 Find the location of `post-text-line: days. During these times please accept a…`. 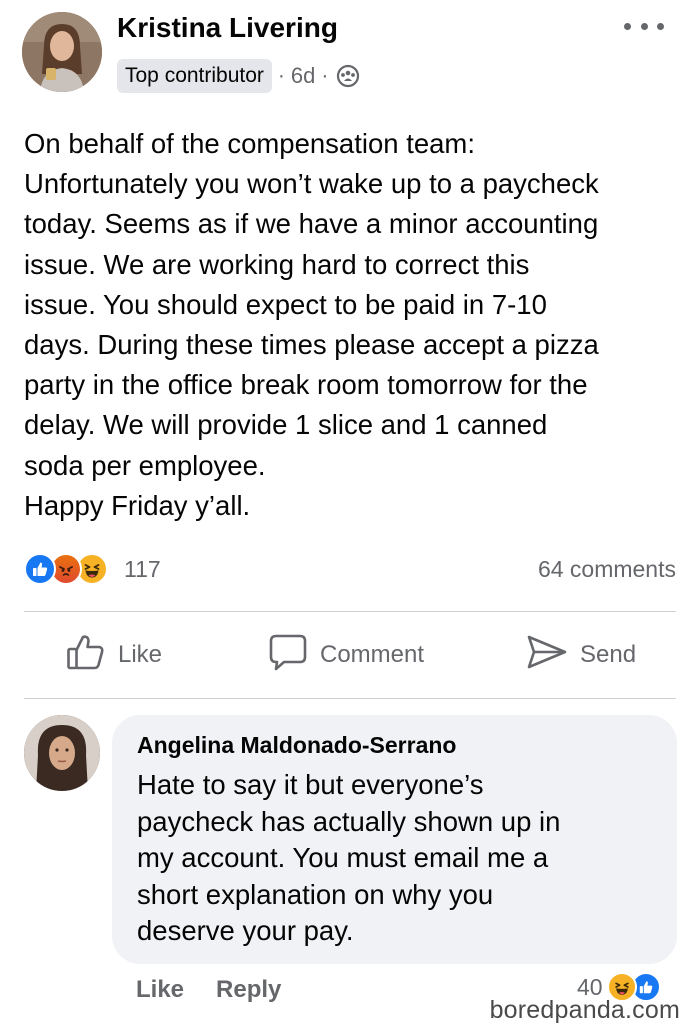

post-text-line: days. During these times please accept a… is located at coordinates (311, 345).